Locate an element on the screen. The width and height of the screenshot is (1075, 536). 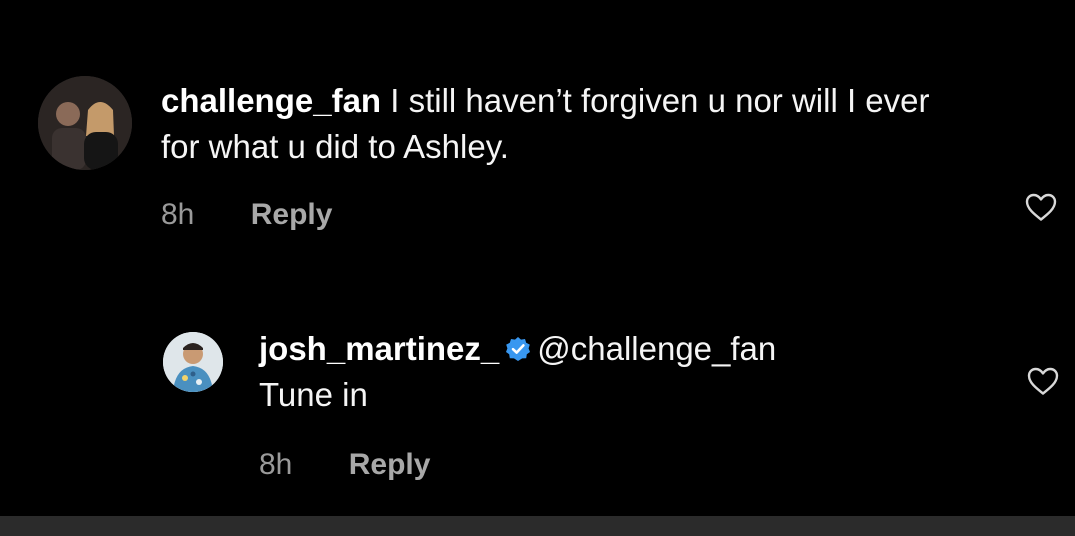
reply-timestamp: 8h is located at coordinates (276, 464).